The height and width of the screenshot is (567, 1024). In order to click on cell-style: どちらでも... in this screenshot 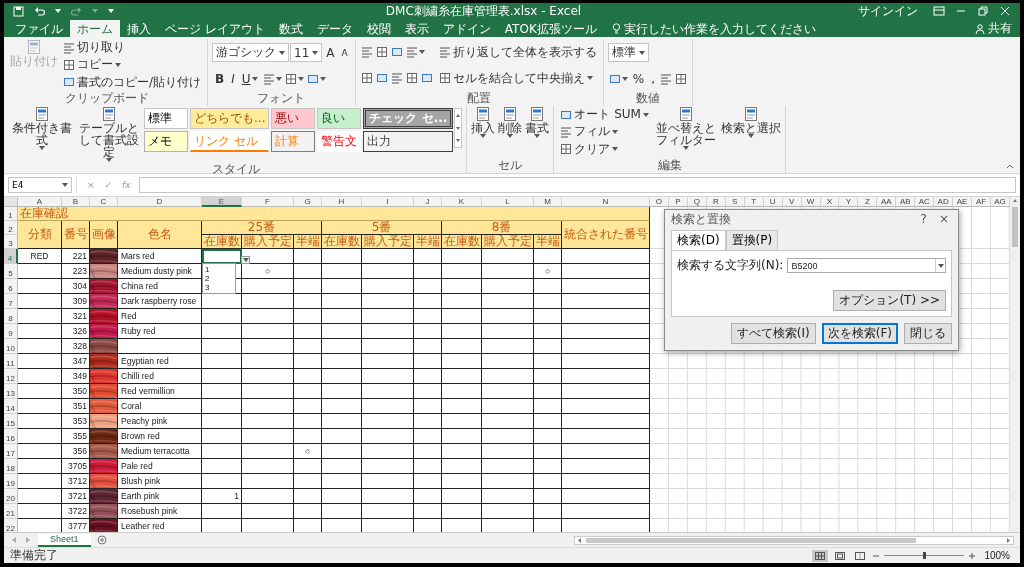, I will do `click(230, 118)`.